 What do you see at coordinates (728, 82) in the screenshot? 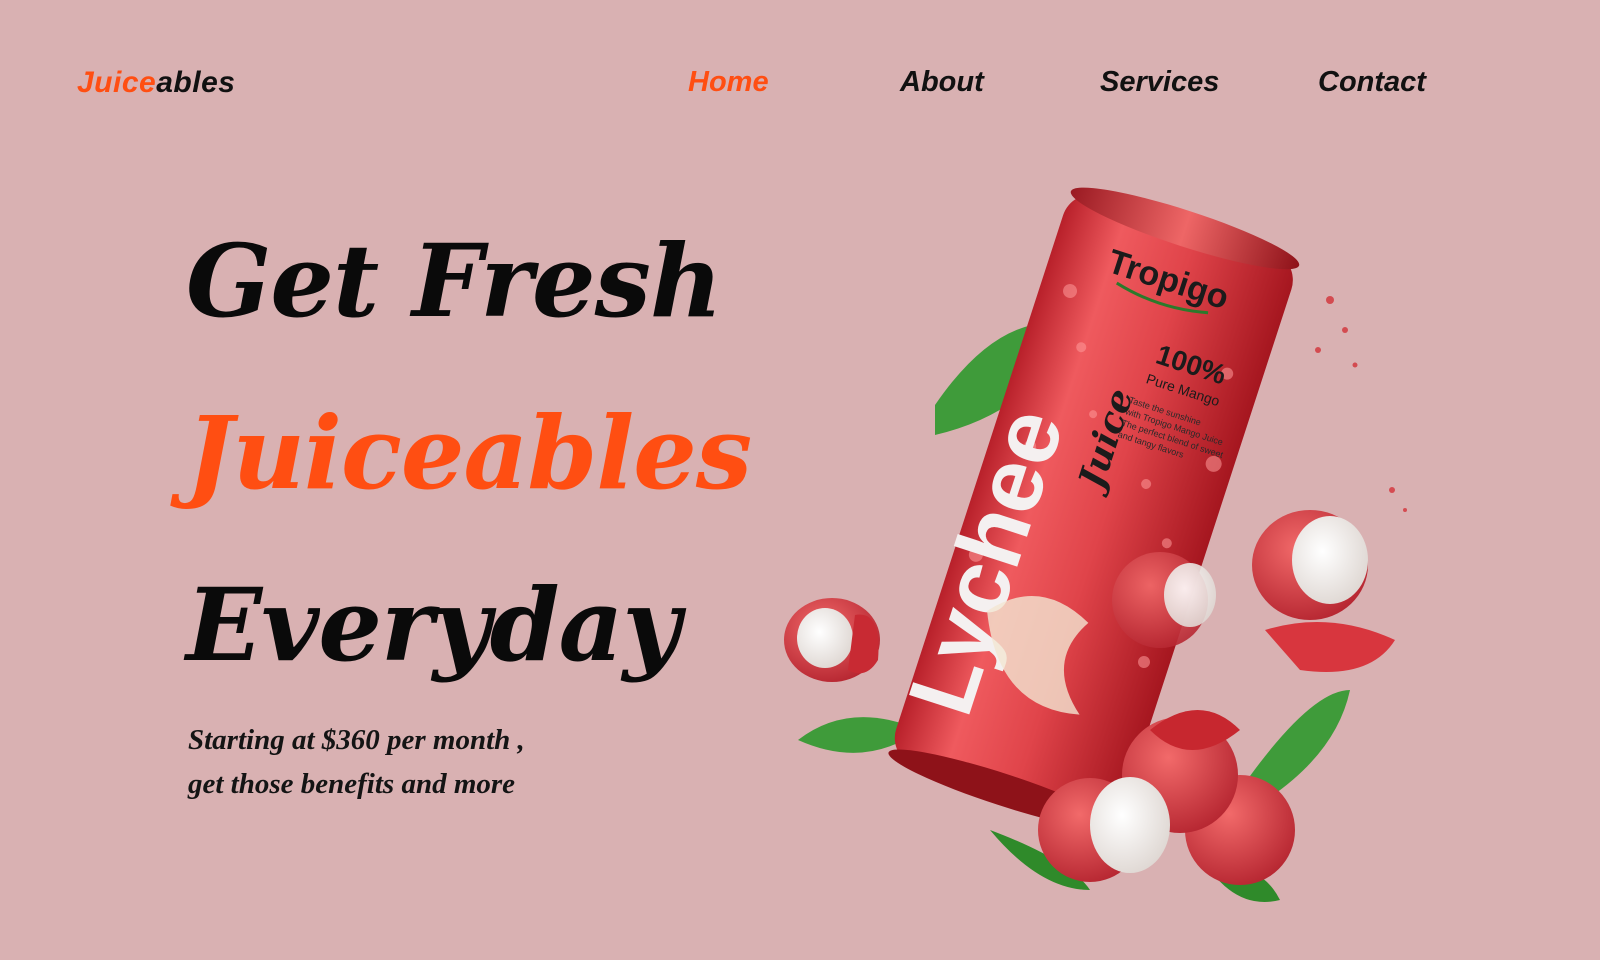
I see `nav-home: Home` at bounding box center [728, 82].